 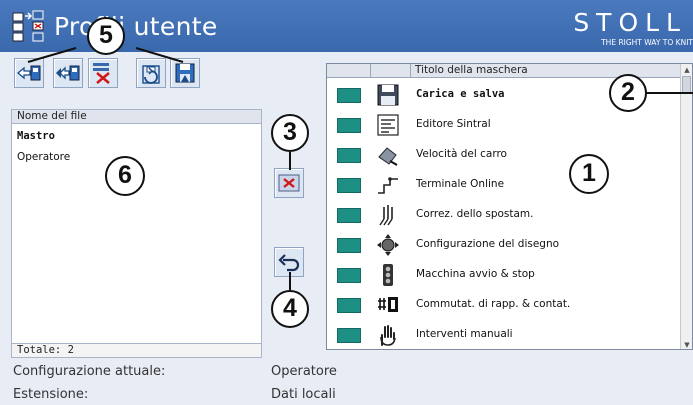 I want to click on row-label: Carica e salva, so click(x=460, y=94).